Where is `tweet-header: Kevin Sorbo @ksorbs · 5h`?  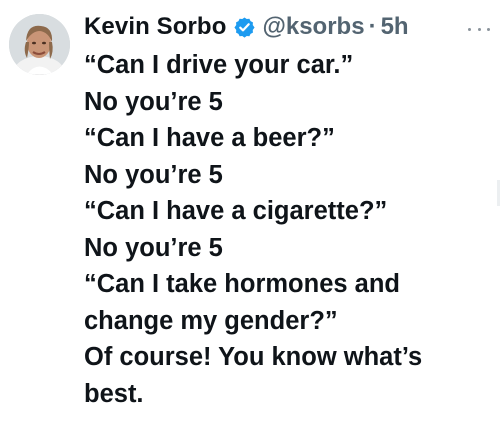
tweet-header: Kevin Sorbo @ksorbs · 5h is located at coordinates (246, 27).